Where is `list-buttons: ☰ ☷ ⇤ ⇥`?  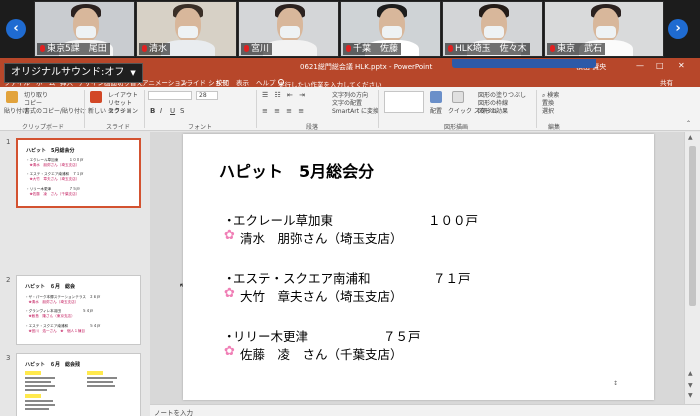
list-buttons: ☰ ☷ ⇤ ⇥ is located at coordinates (284, 95).